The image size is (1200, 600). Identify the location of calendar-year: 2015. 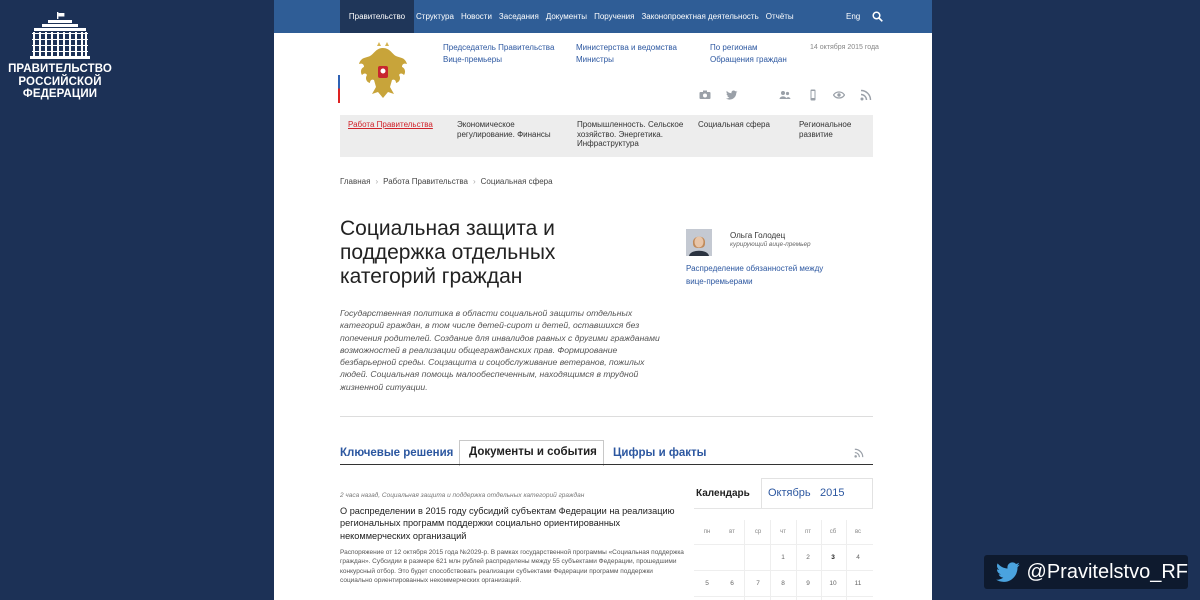
(832, 493).